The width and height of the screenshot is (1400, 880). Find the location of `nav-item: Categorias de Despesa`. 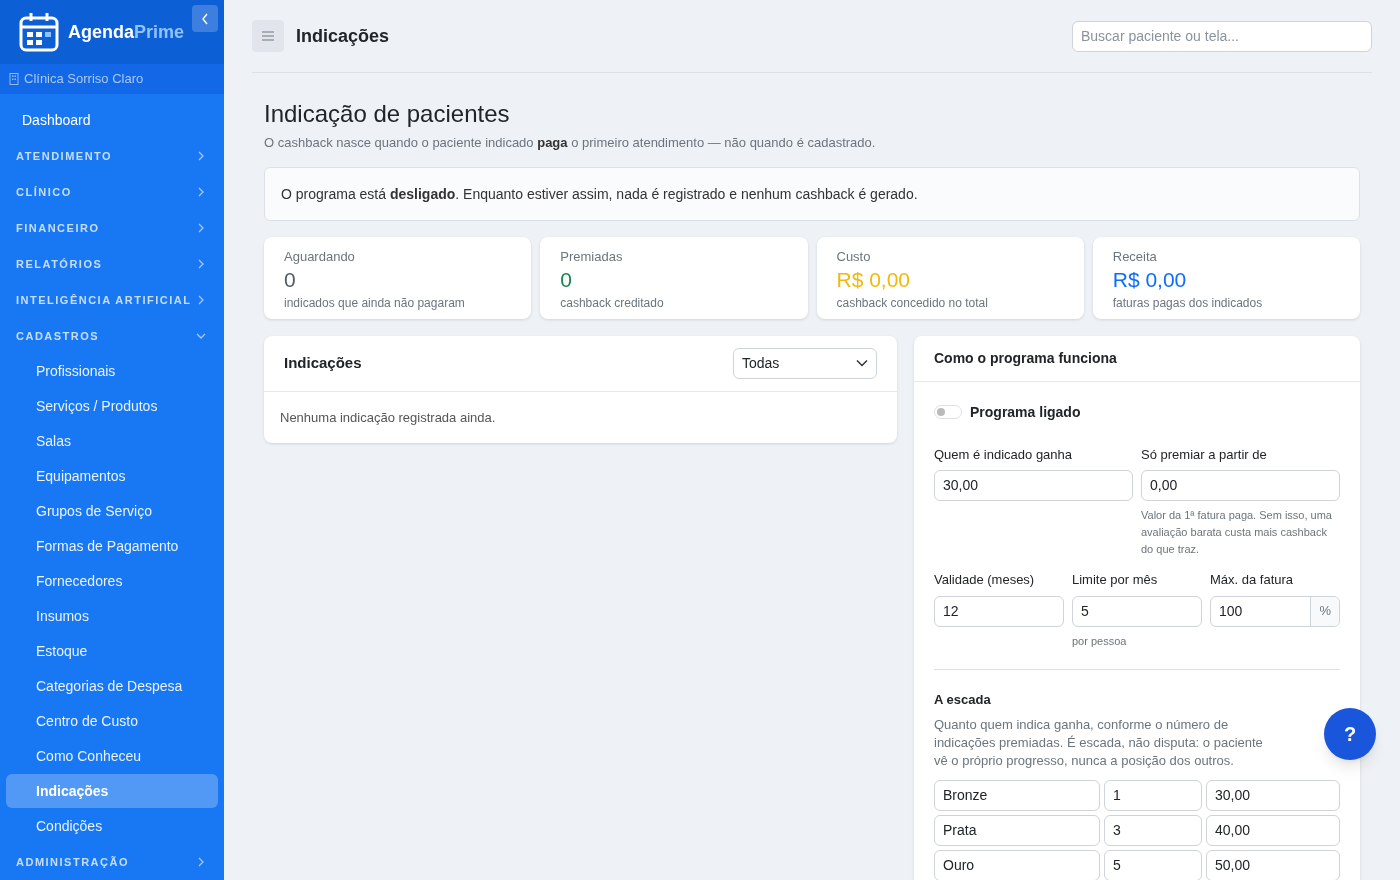

nav-item: Categorias de Despesa is located at coordinates (112, 686).